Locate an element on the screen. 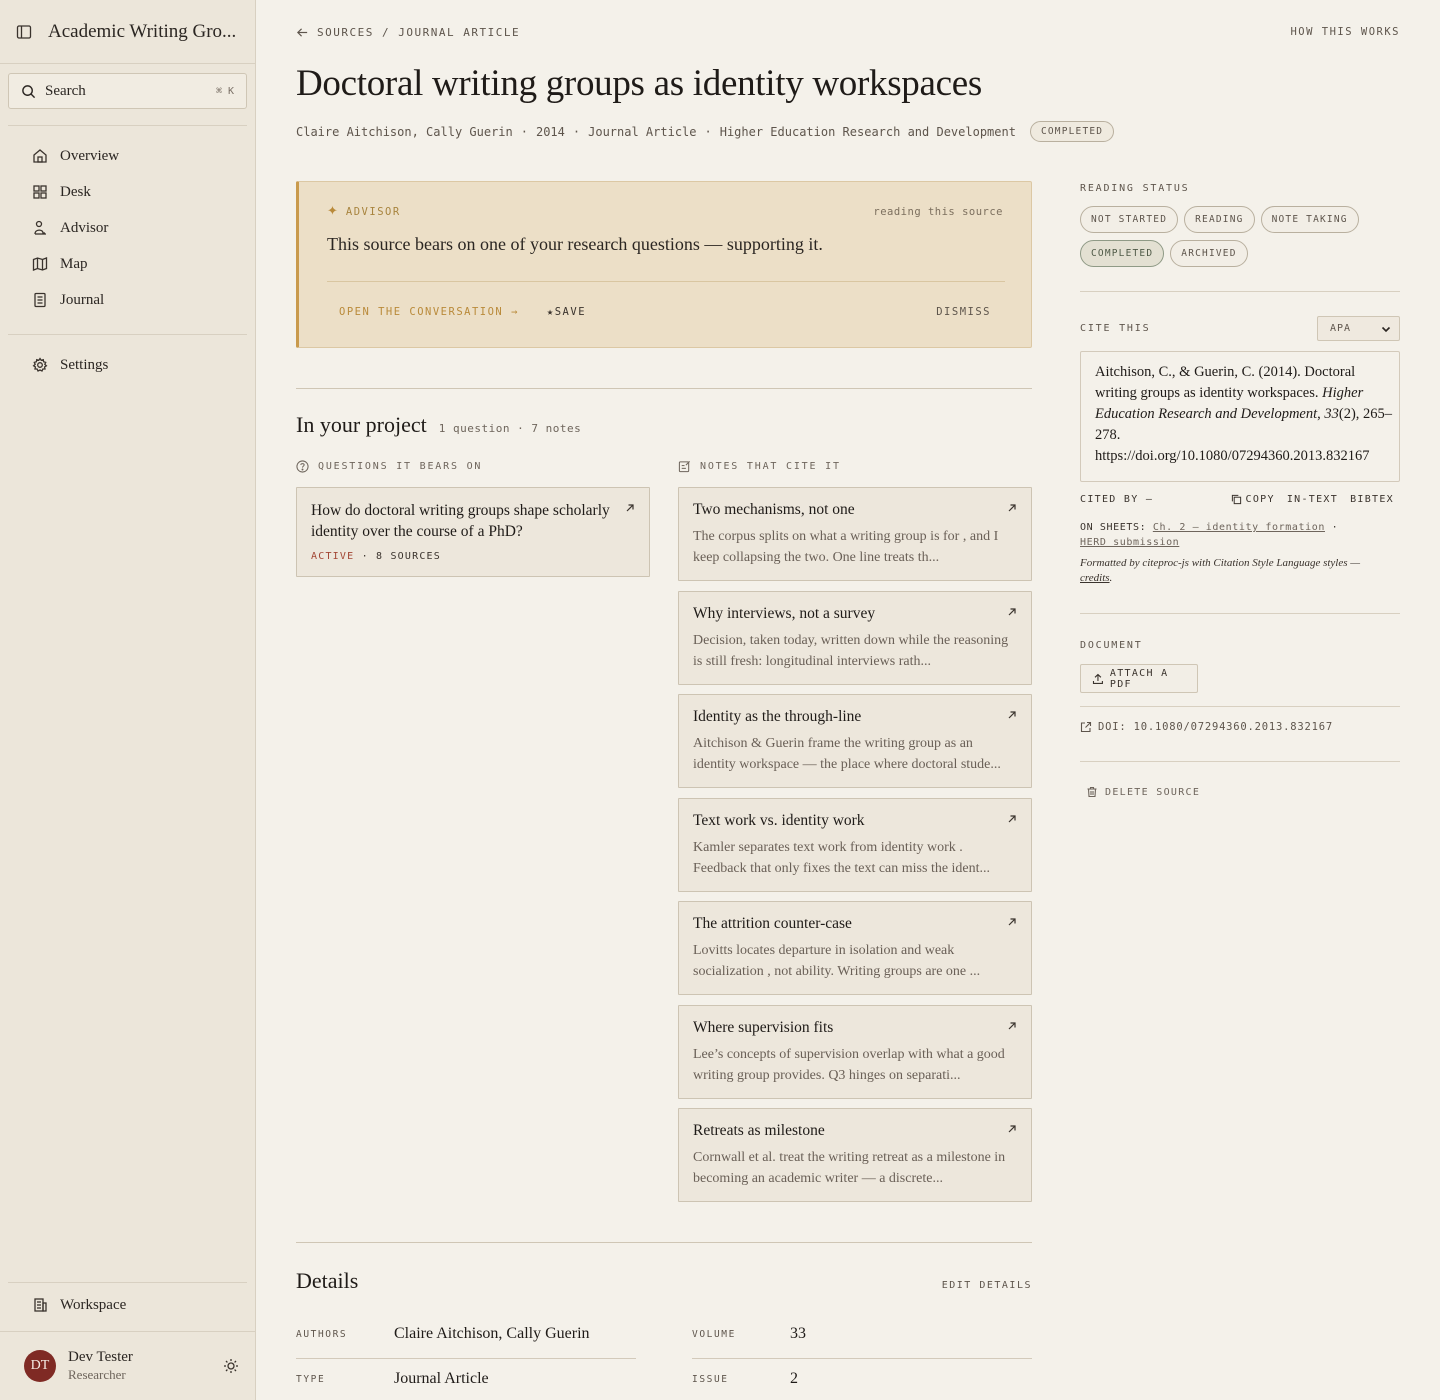 The image size is (1440, 1400). note-title: Two mechanisms, not one is located at coordinates (774, 509).